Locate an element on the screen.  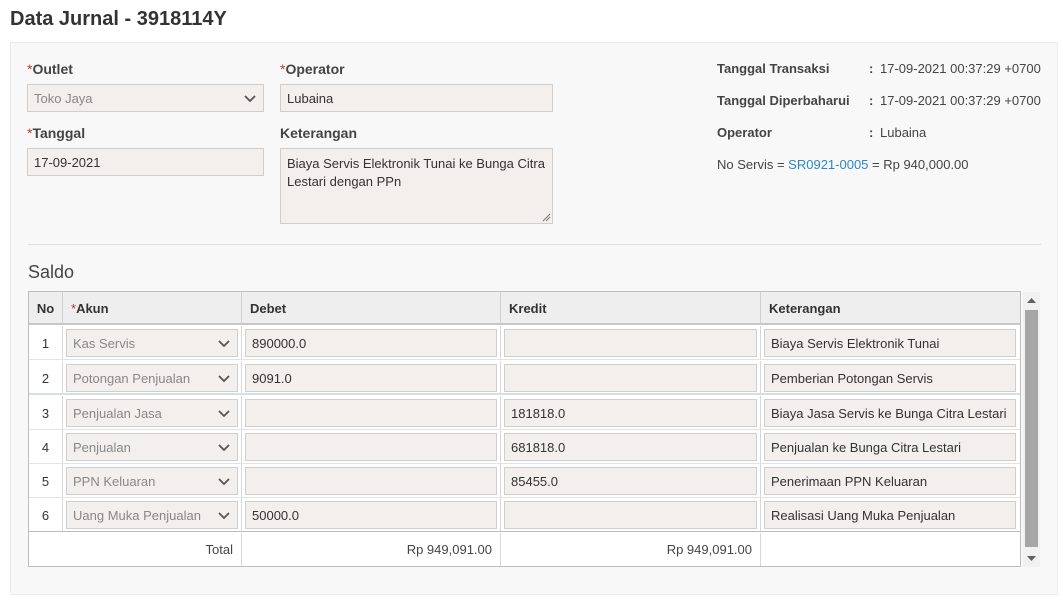
total-label: Total is located at coordinates (135, 549).